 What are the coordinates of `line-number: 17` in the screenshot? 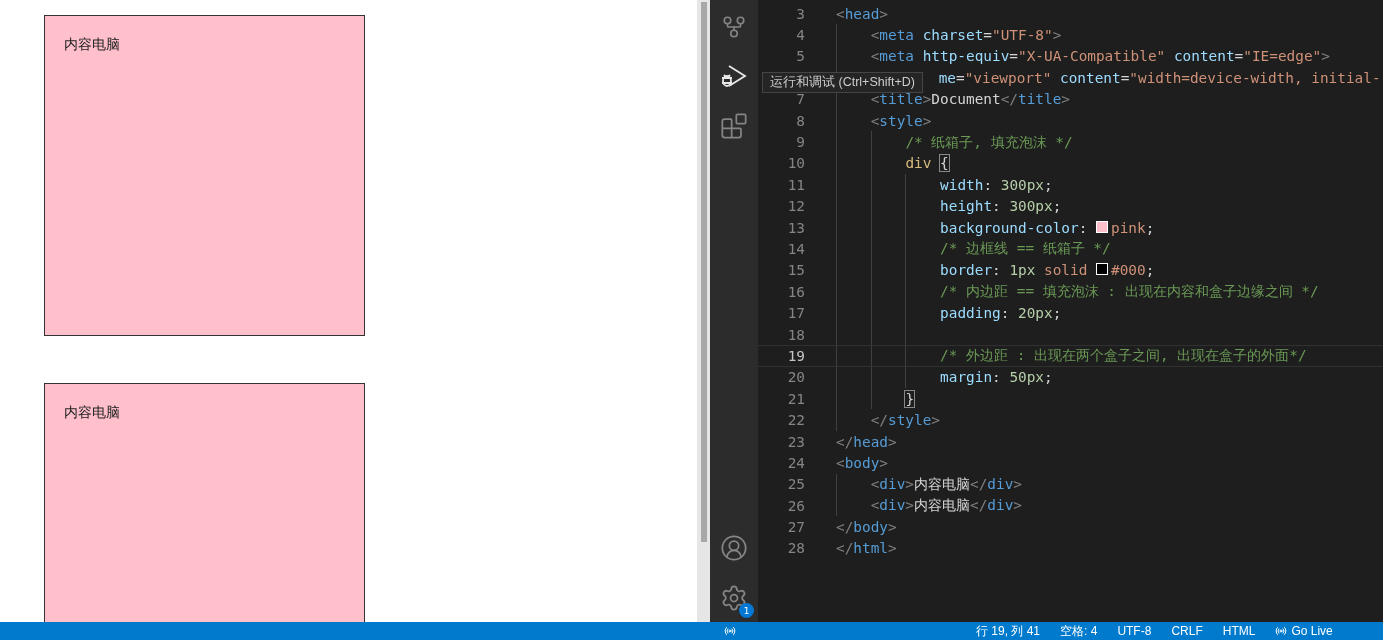 It's located at (795, 313).